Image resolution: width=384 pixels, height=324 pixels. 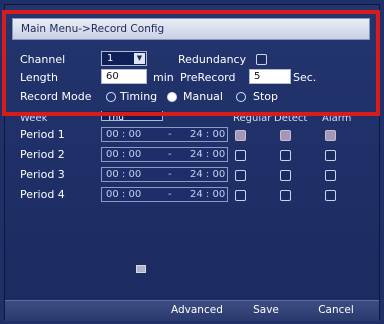 What do you see at coordinates (141, 269) in the screenshot?
I see `copy-icon` at bounding box center [141, 269].